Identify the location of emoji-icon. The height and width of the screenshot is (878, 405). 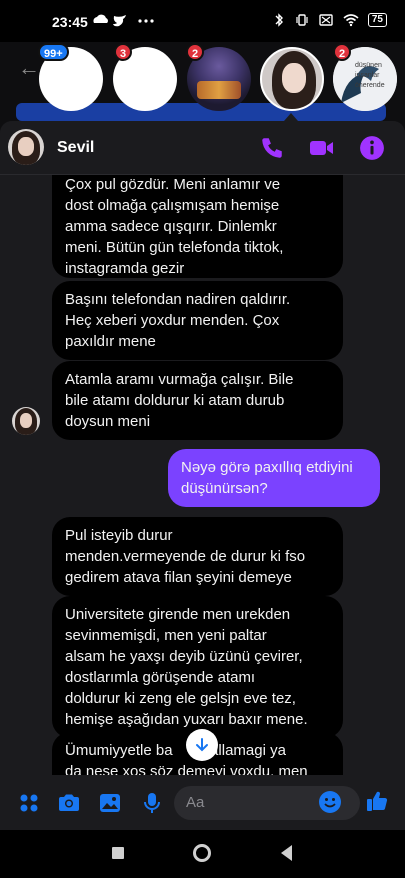
(330, 802).